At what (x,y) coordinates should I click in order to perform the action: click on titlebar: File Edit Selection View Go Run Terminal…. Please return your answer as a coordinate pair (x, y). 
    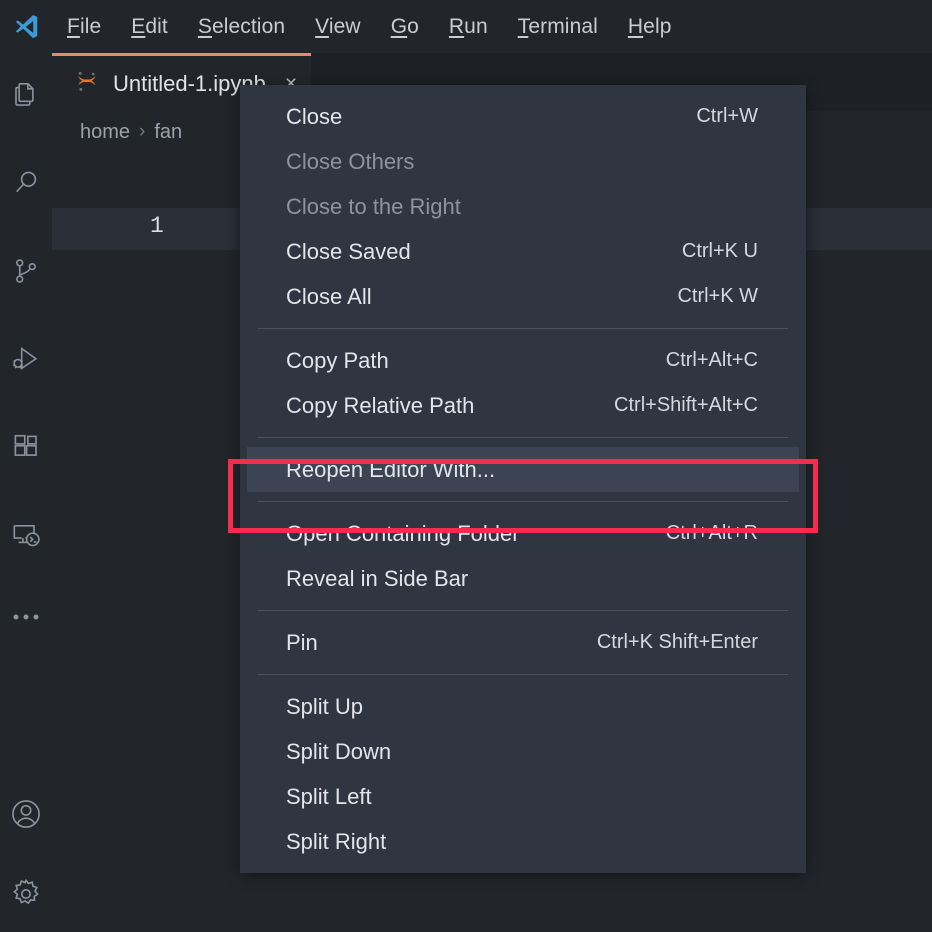
    Looking at the image, I should click on (466, 26).